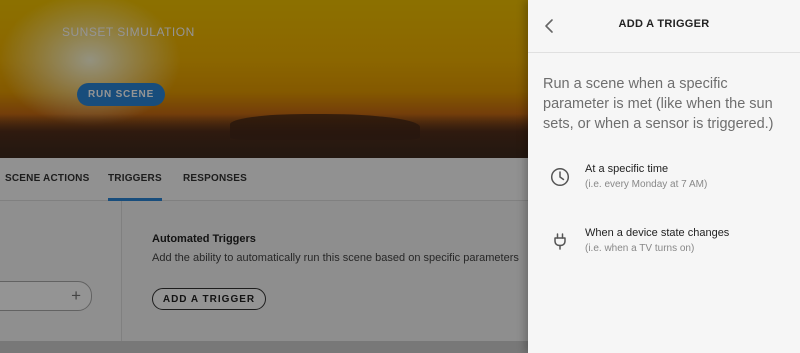  Describe the element at coordinates (657, 233) in the screenshot. I see `option-title: When a device state changes` at that location.